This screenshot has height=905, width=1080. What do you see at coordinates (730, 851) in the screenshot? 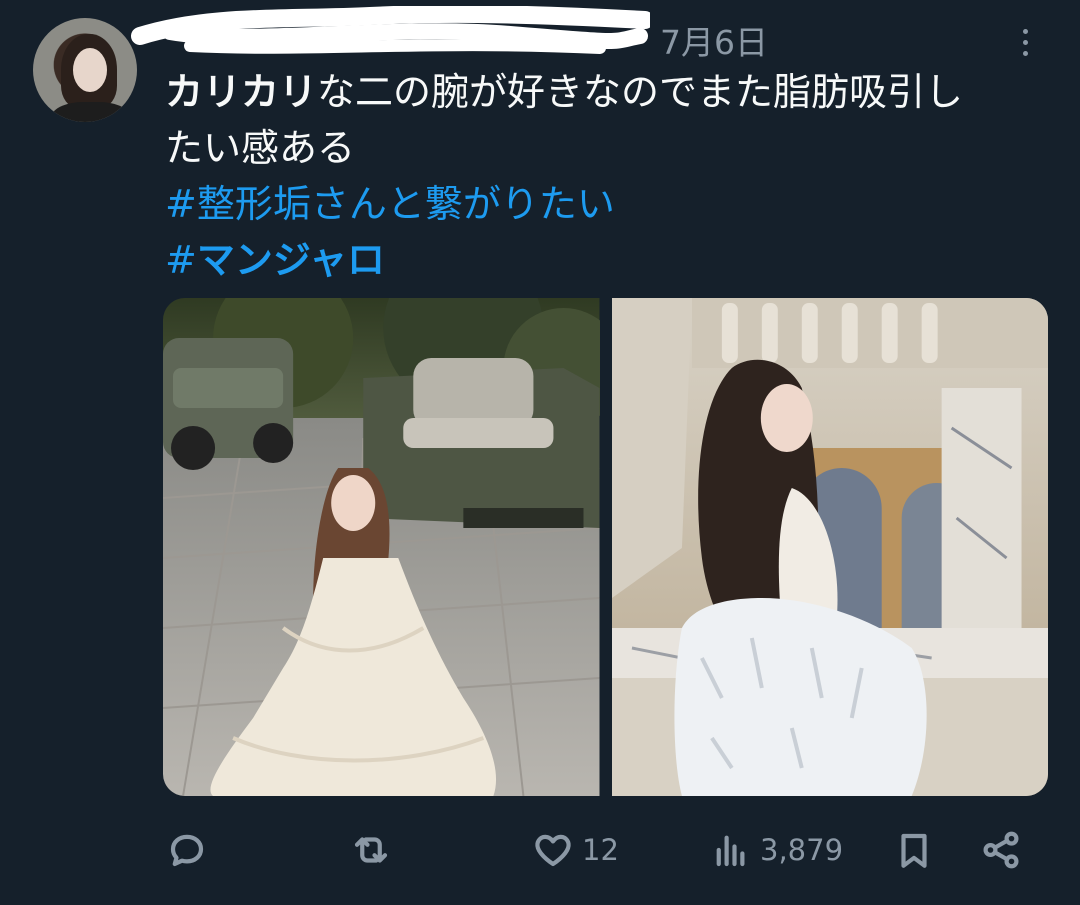
I see `views-icon` at bounding box center [730, 851].